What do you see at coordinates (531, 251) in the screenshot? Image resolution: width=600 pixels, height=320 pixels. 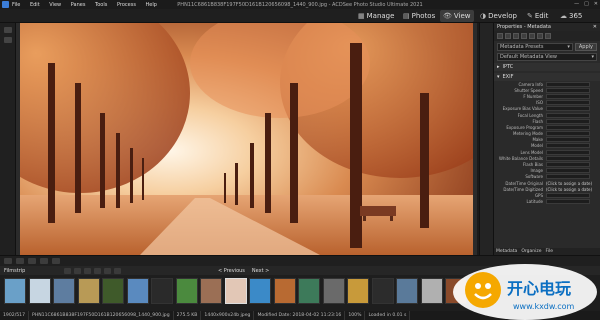 I see `tab-organize: Organize` at bounding box center [531, 251].